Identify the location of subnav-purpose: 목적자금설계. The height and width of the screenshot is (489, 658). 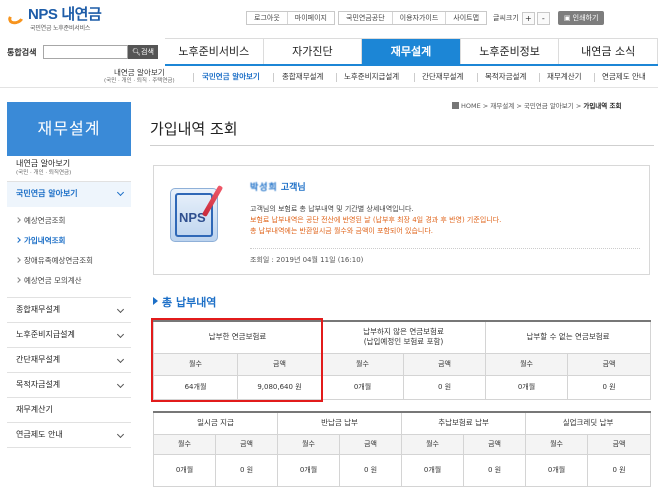
(505, 77).